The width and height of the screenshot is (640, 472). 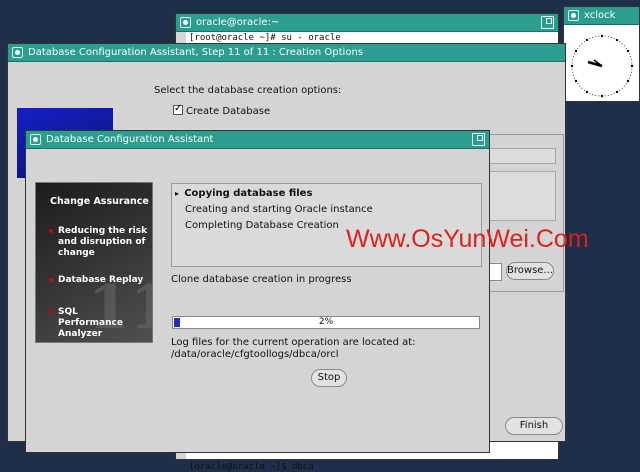 I want to click on create-database-checkbox: Create Database, so click(x=222, y=110).